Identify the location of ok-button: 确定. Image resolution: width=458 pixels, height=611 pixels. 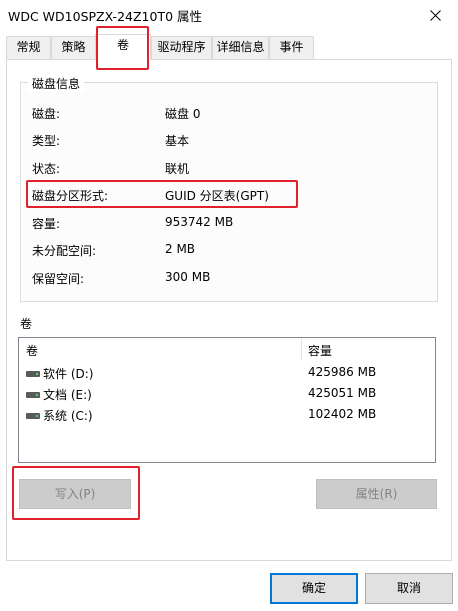
(314, 588).